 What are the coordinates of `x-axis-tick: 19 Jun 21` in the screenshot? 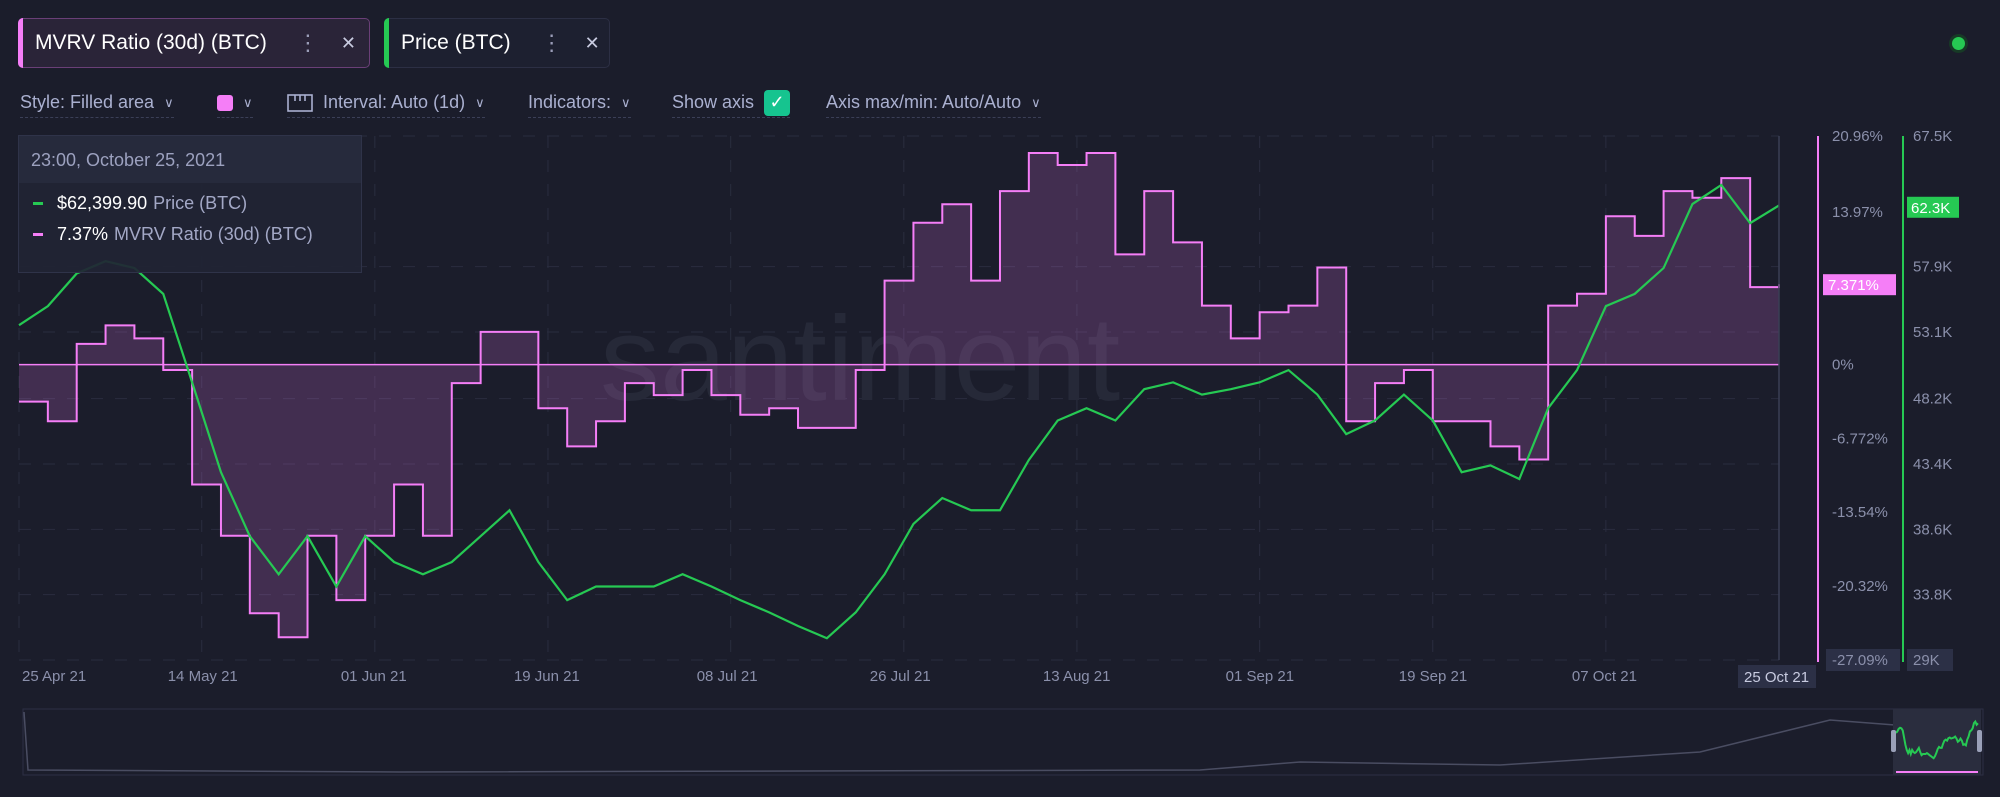 It's located at (547, 676).